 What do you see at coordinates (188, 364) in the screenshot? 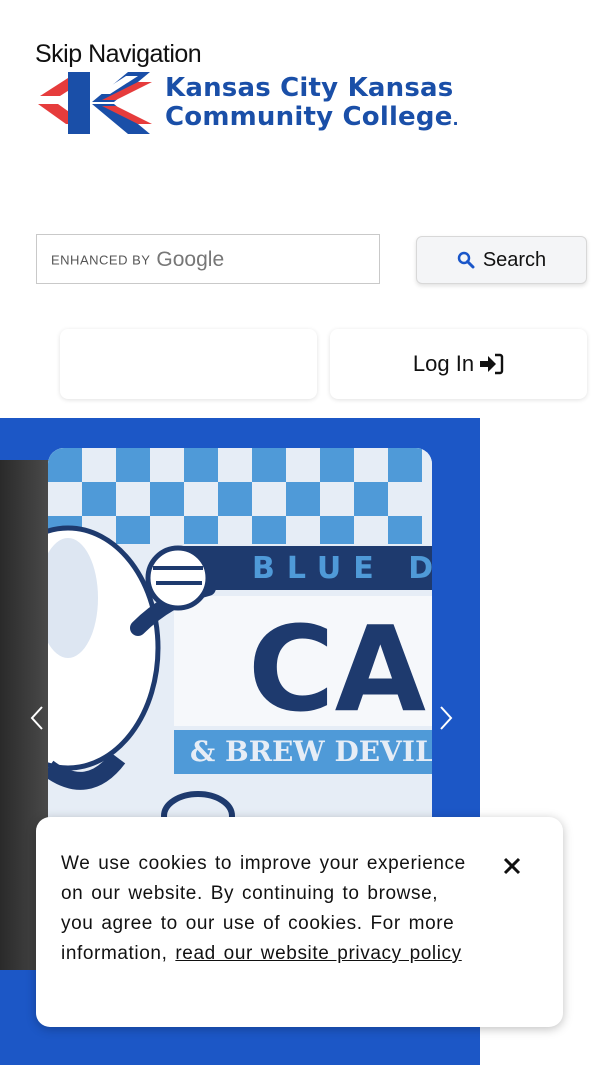
I see `nav-card-empty` at bounding box center [188, 364].